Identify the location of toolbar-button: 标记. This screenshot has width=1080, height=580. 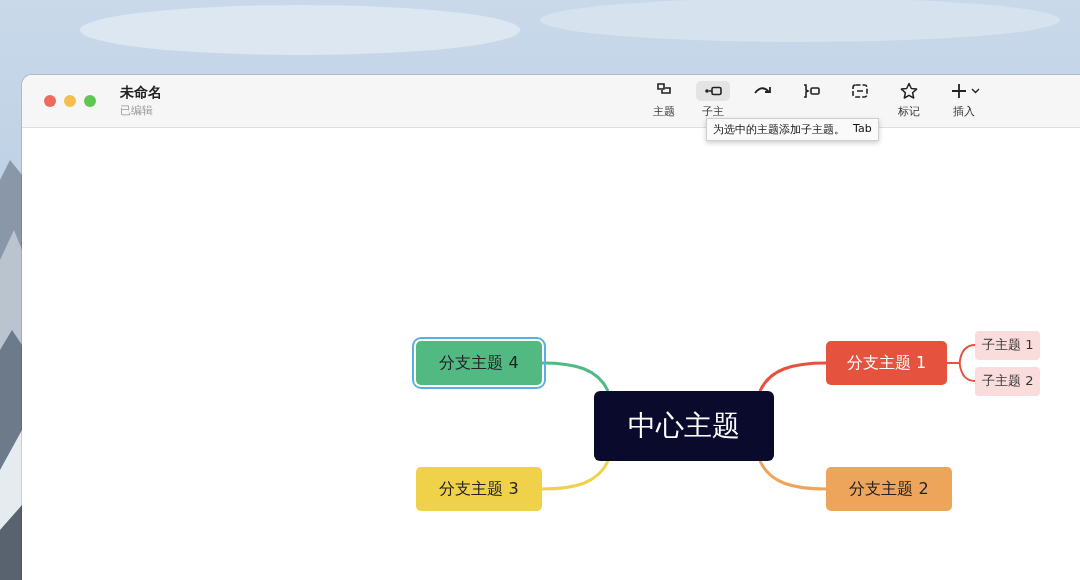
(909, 101).